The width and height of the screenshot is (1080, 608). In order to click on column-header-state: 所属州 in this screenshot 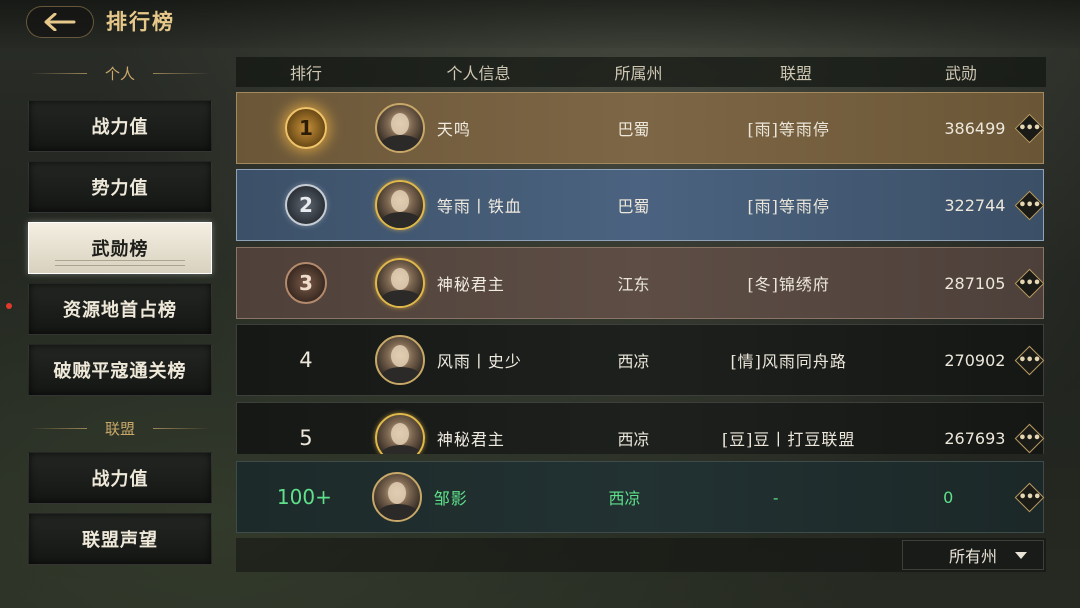, I will do `click(638, 73)`.